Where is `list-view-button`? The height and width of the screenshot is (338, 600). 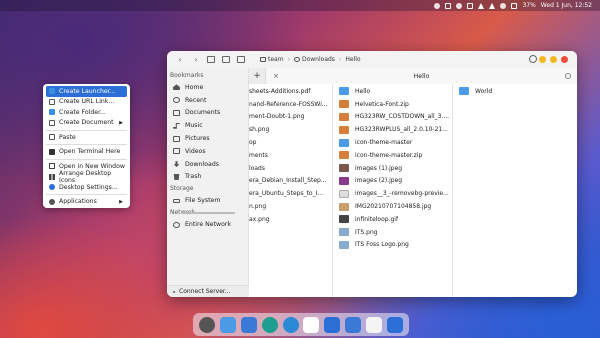 list-view-button is located at coordinates (226, 59).